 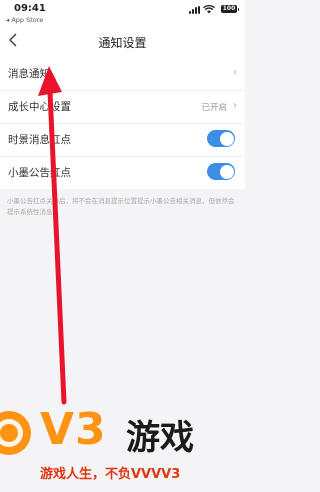 I want to click on watermark-logo, so click(x=15, y=433).